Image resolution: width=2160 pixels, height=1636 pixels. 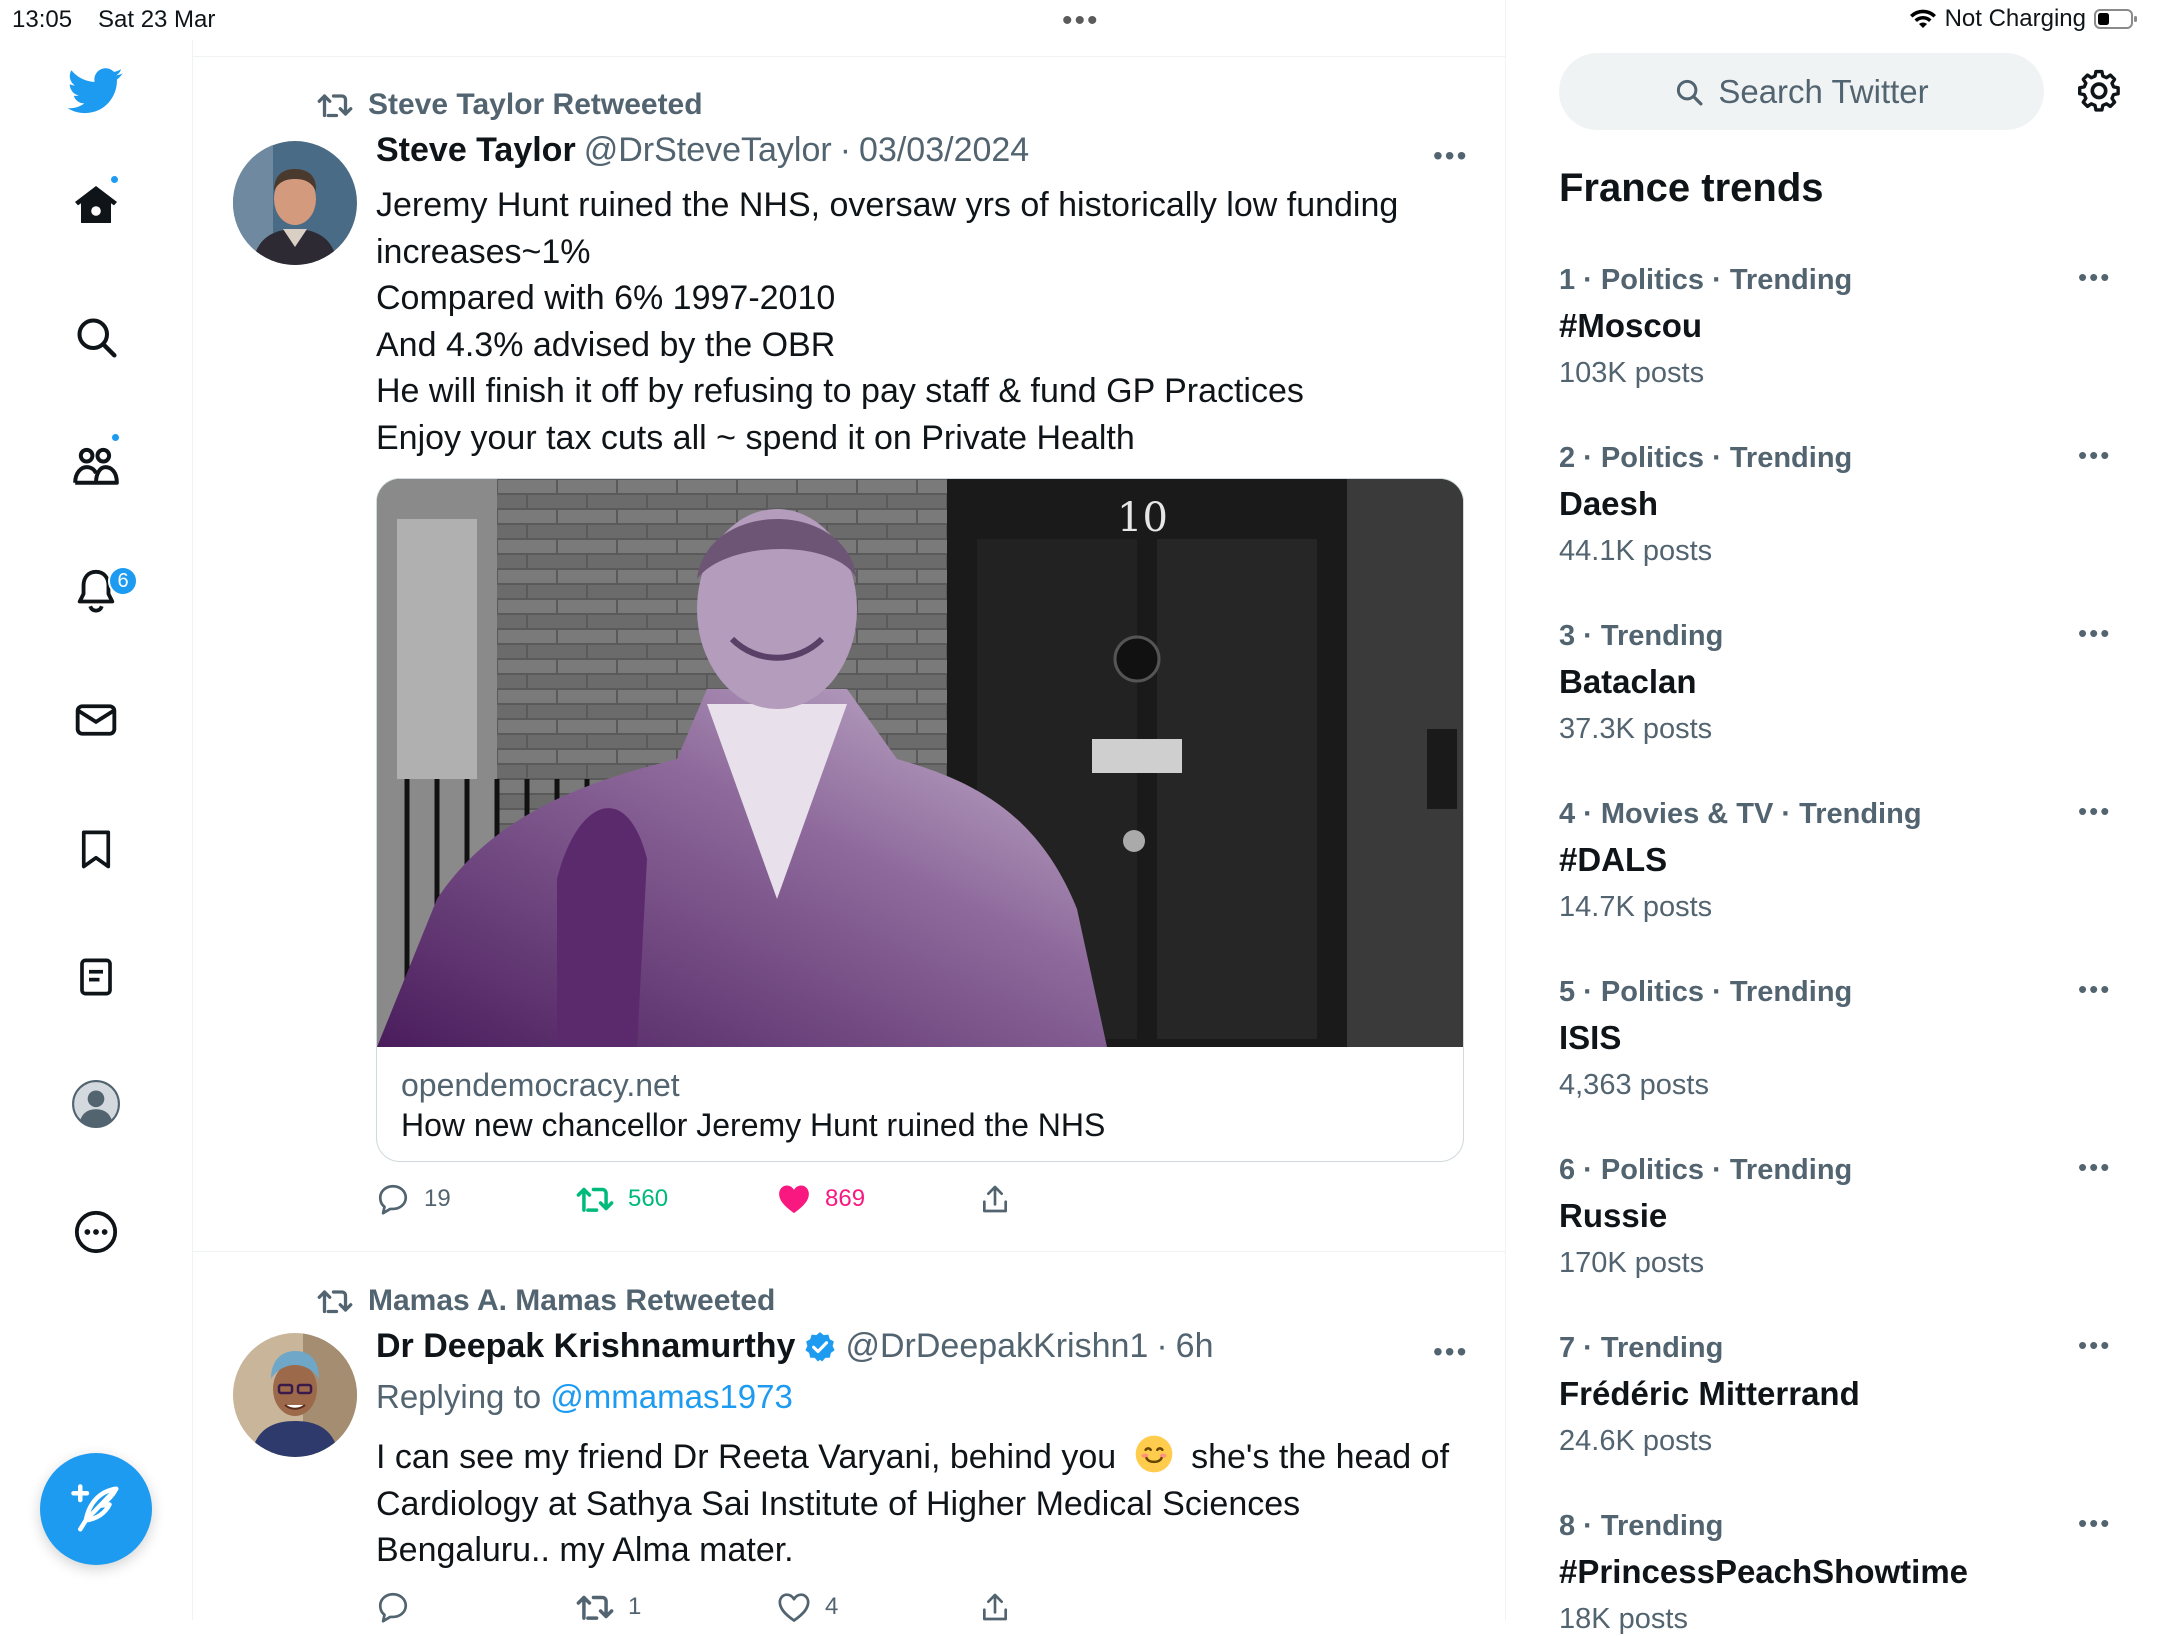 I want to click on like-count: 869, so click(x=845, y=1198).